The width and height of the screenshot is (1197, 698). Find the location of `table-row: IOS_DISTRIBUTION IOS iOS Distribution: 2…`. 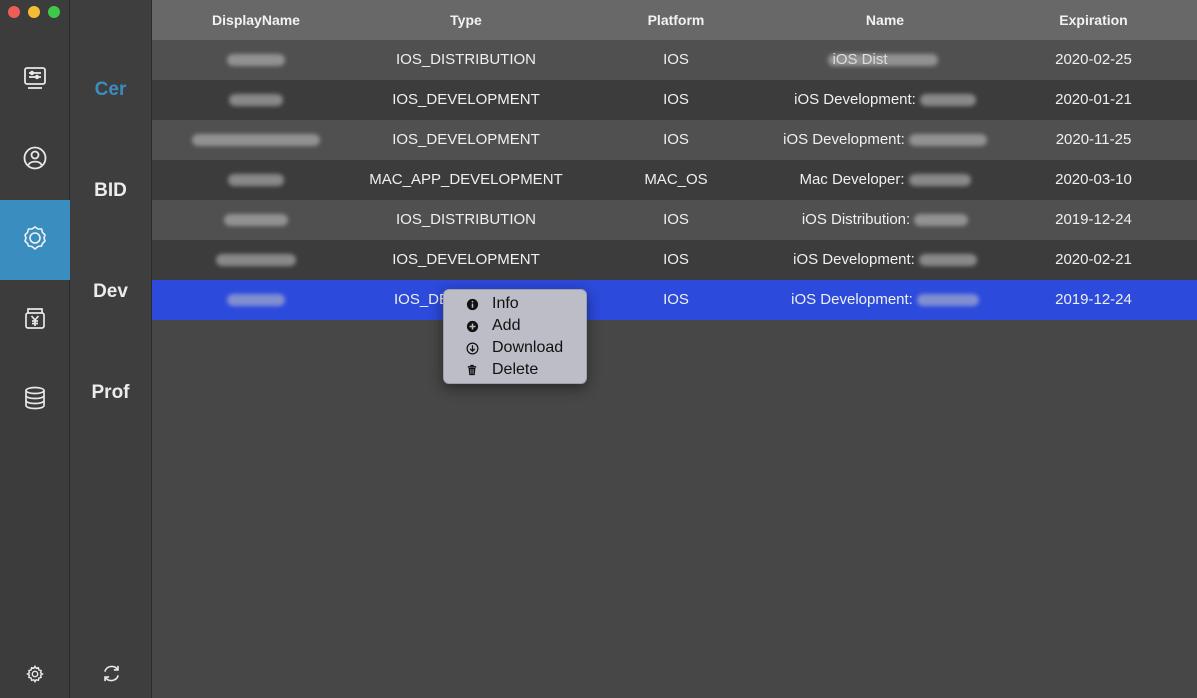

table-row: IOS_DISTRIBUTION IOS iOS Distribution: 2… is located at coordinates (674, 220).